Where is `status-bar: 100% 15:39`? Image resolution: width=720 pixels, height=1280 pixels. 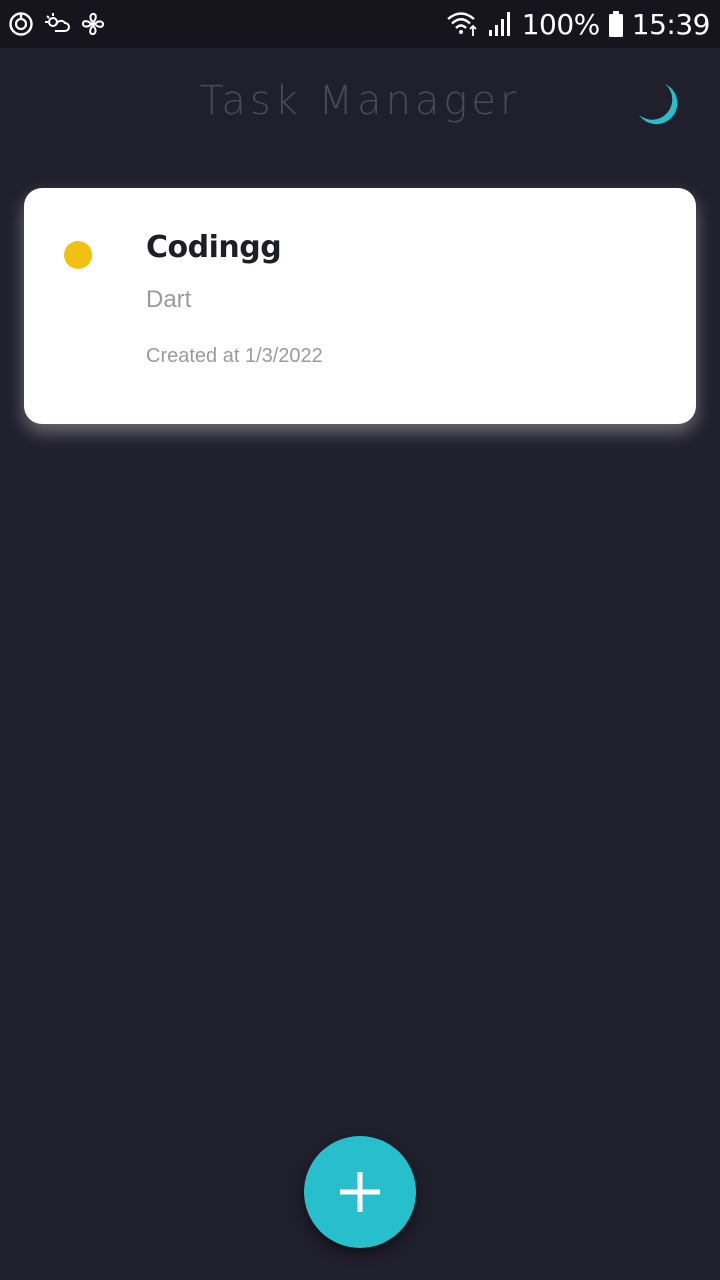 status-bar: 100% 15:39 is located at coordinates (360, 24).